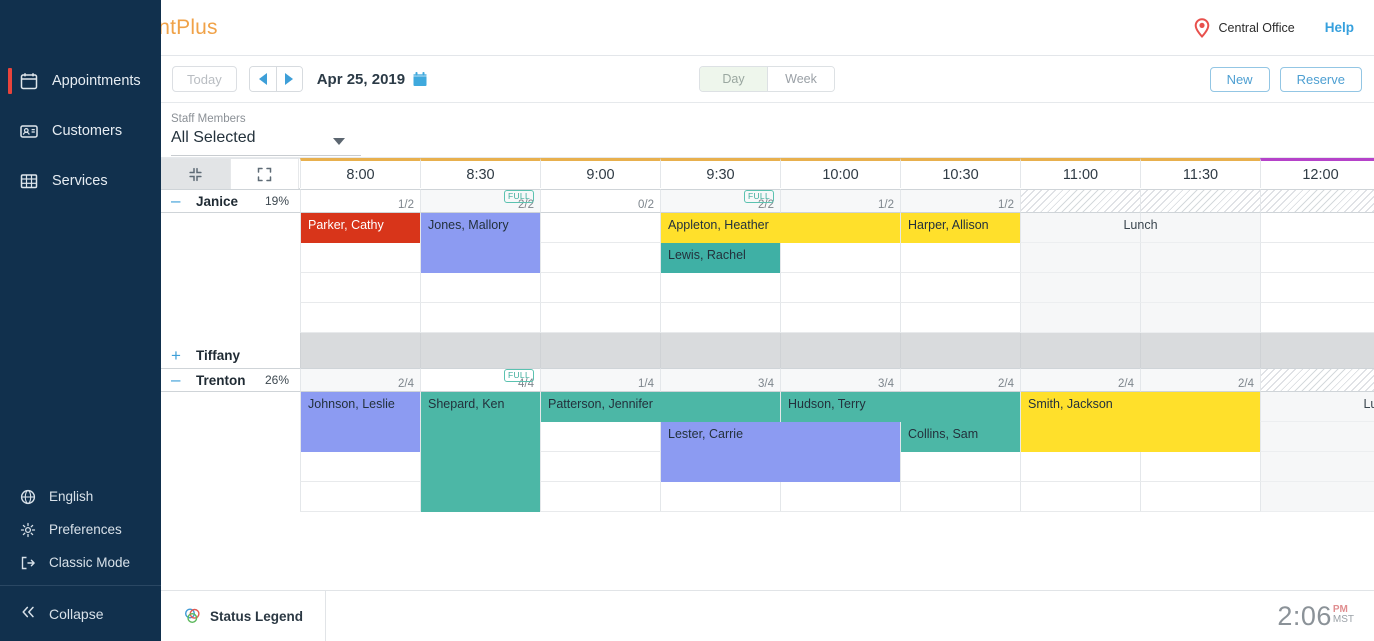 The image size is (1374, 641). What do you see at coordinates (720, 173) in the screenshot?
I see `time-header-cell: 9:30` at bounding box center [720, 173].